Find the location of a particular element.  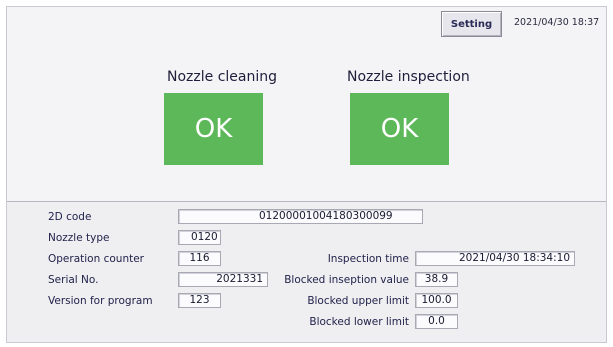

operation-counter-label: Operation counter is located at coordinates (96, 259).